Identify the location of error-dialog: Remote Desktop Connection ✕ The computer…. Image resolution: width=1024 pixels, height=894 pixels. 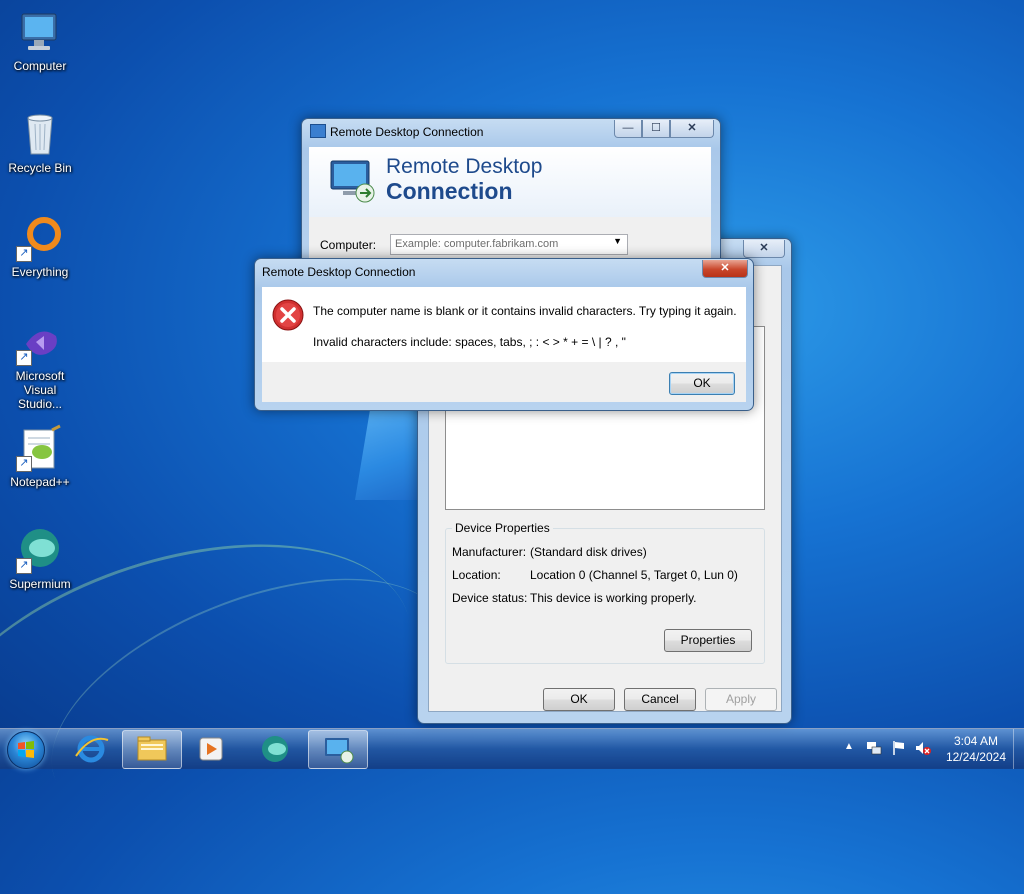
(504, 334).